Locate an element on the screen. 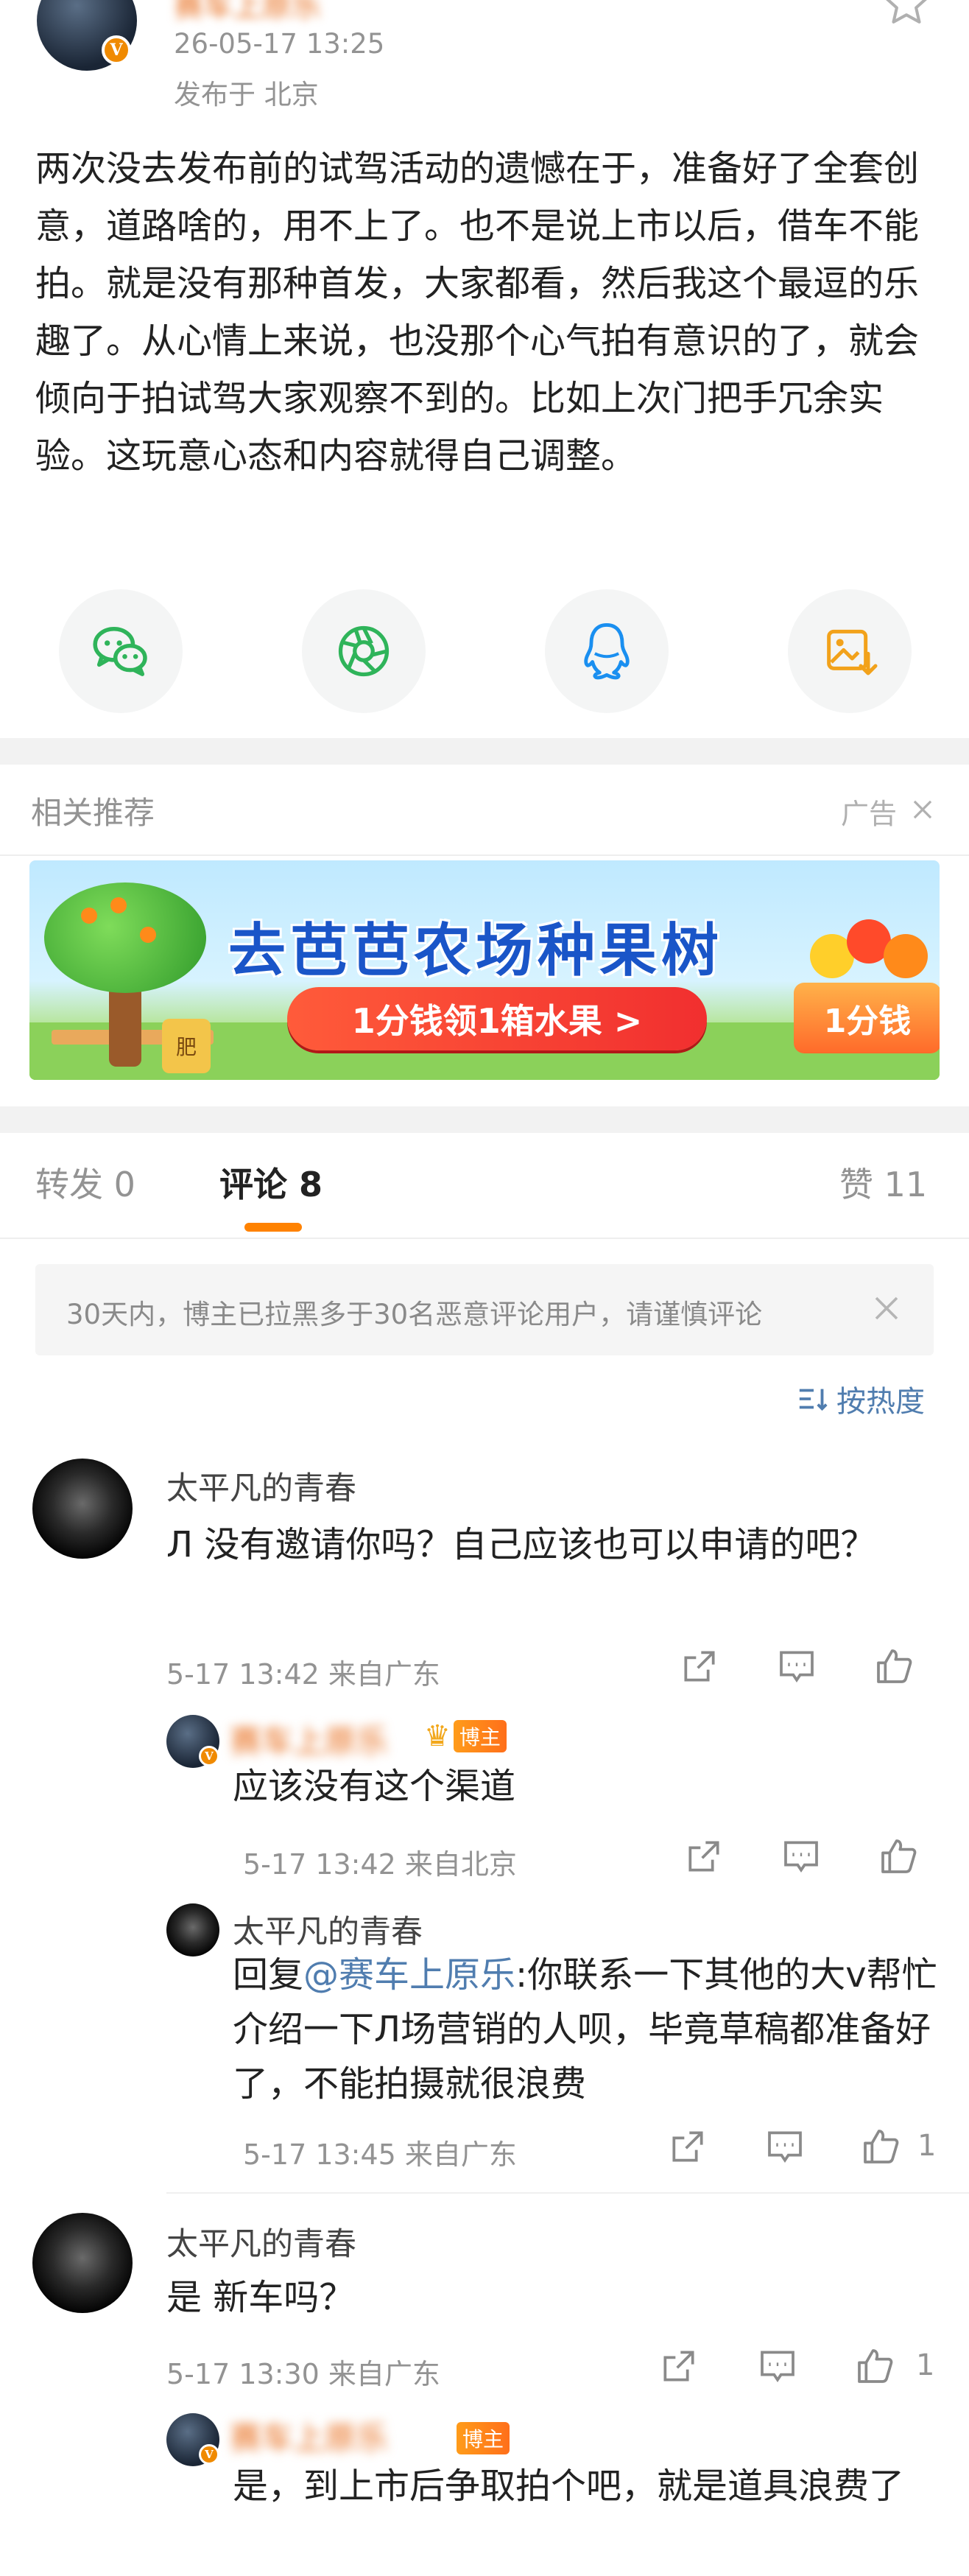 The image size is (969, 2576). owner-badge: ♛ 博主 is located at coordinates (465, 1736).